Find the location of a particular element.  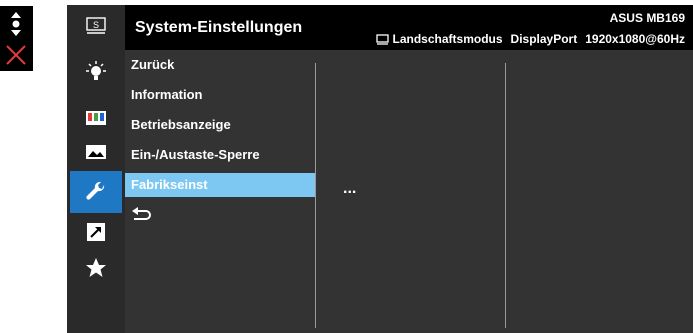

splendid-icon: S is located at coordinates (96, 25).